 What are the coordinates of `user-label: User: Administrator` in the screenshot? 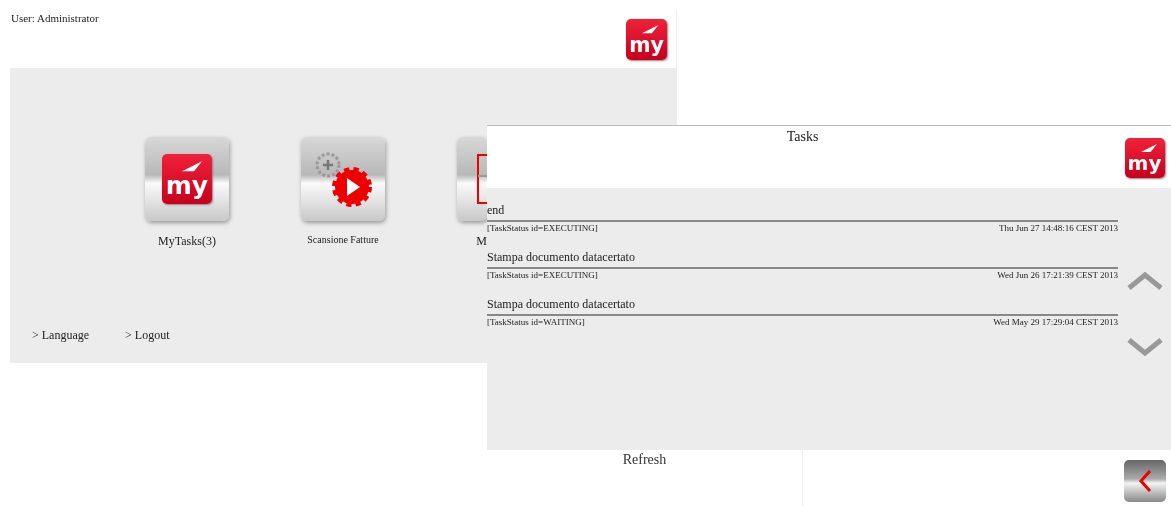 It's located at (54, 17).